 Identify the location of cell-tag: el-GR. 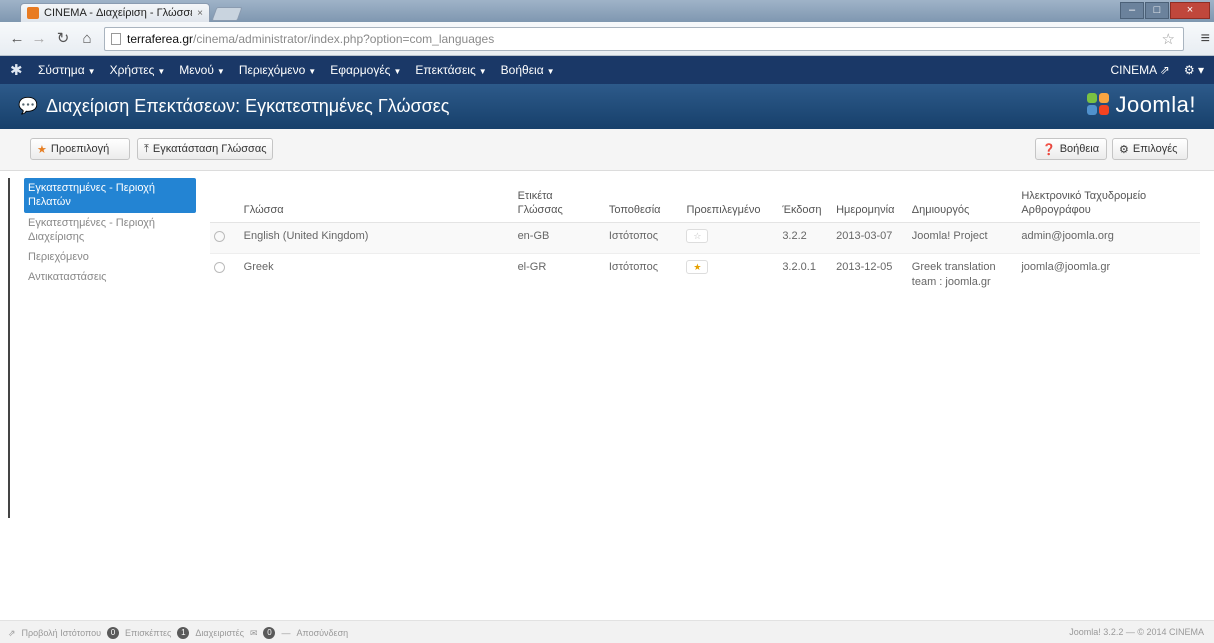
(559, 274).